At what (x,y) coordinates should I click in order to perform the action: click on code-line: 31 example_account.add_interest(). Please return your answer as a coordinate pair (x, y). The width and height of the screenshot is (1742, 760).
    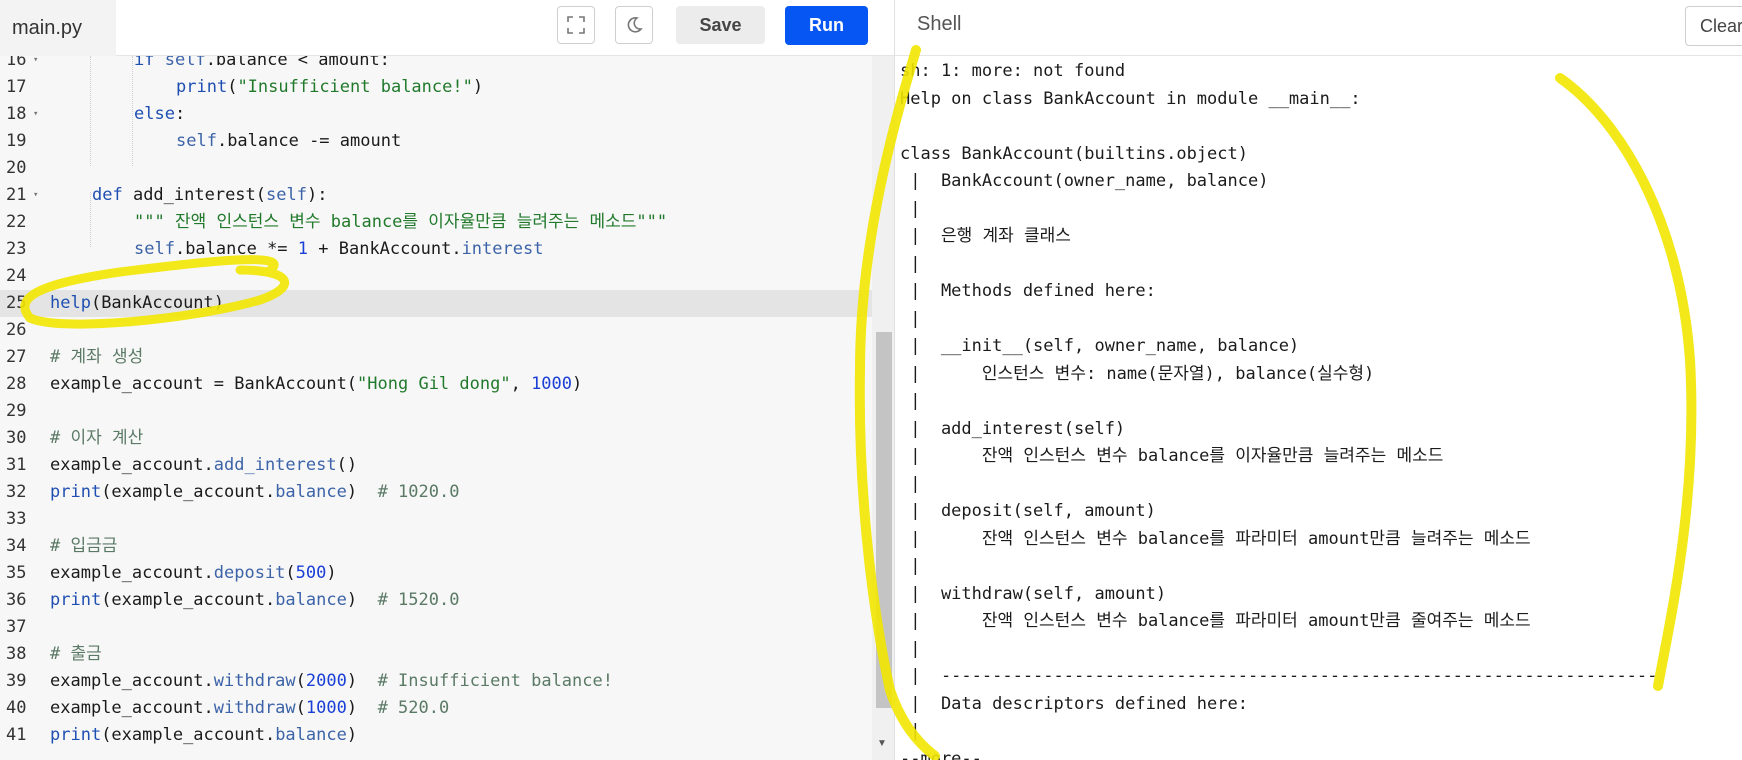
    Looking at the image, I should click on (436, 465).